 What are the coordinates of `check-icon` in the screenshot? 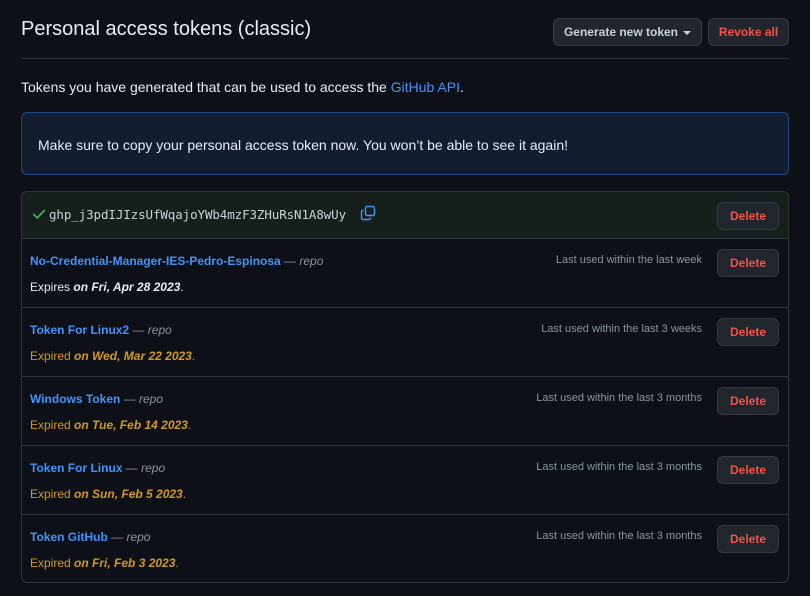 It's located at (39, 214).